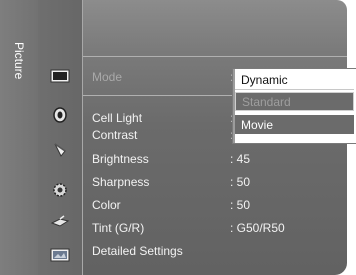  Describe the element at coordinates (60, 76) in the screenshot. I see `picture-icon` at that location.